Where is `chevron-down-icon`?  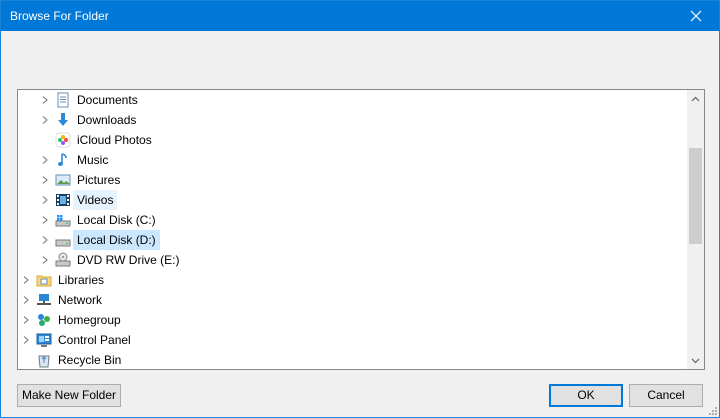
chevron-down-icon is located at coordinates (695, 360).